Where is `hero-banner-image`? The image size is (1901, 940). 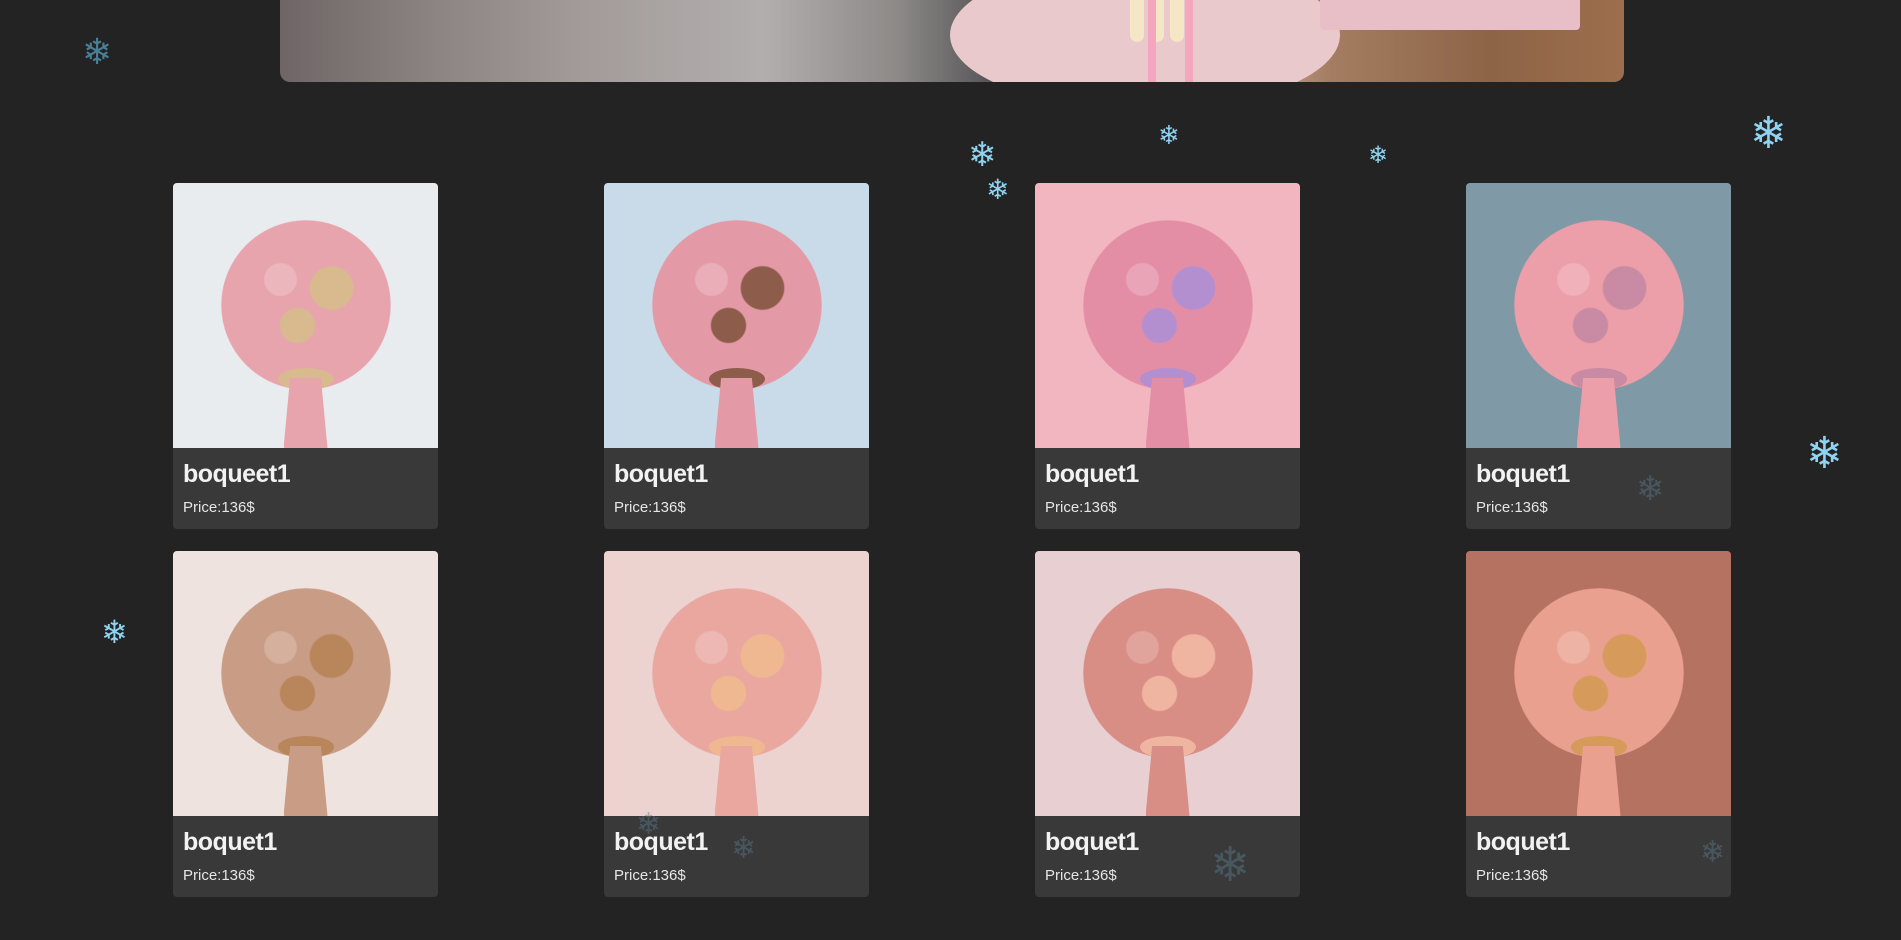 hero-banner-image is located at coordinates (952, 41).